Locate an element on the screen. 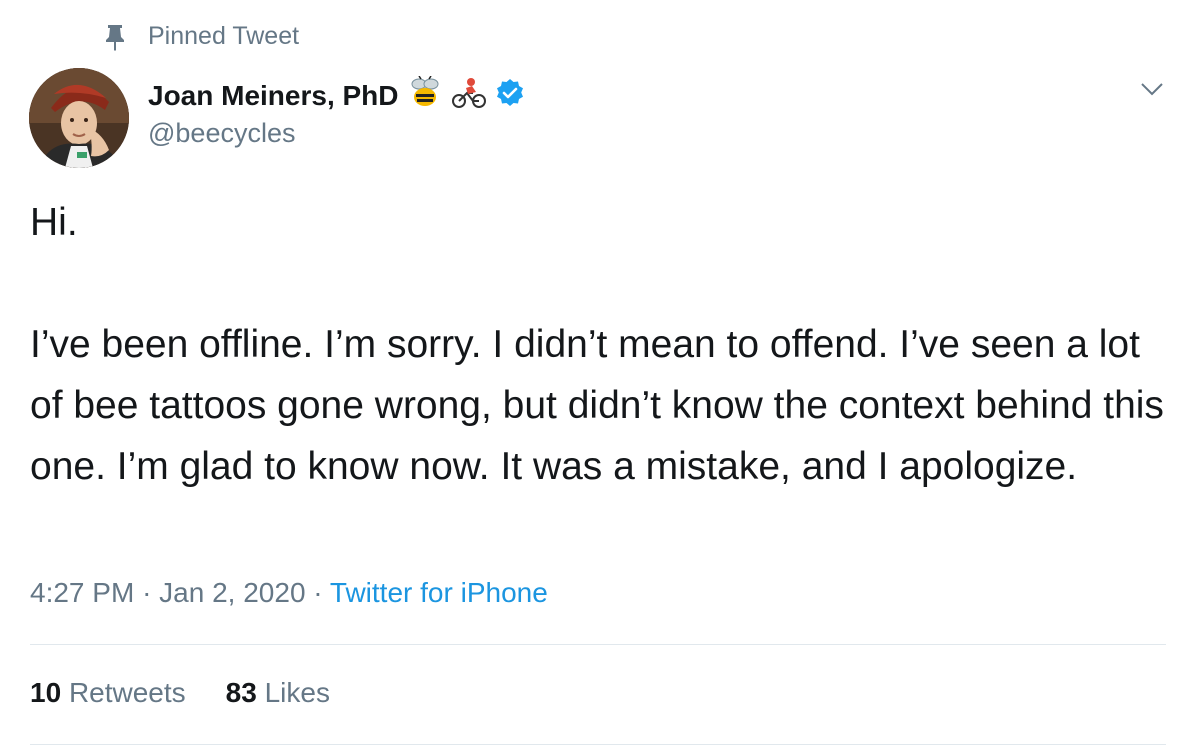 The width and height of the screenshot is (1200, 754). likes-count: 83 is located at coordinates (241, 692).